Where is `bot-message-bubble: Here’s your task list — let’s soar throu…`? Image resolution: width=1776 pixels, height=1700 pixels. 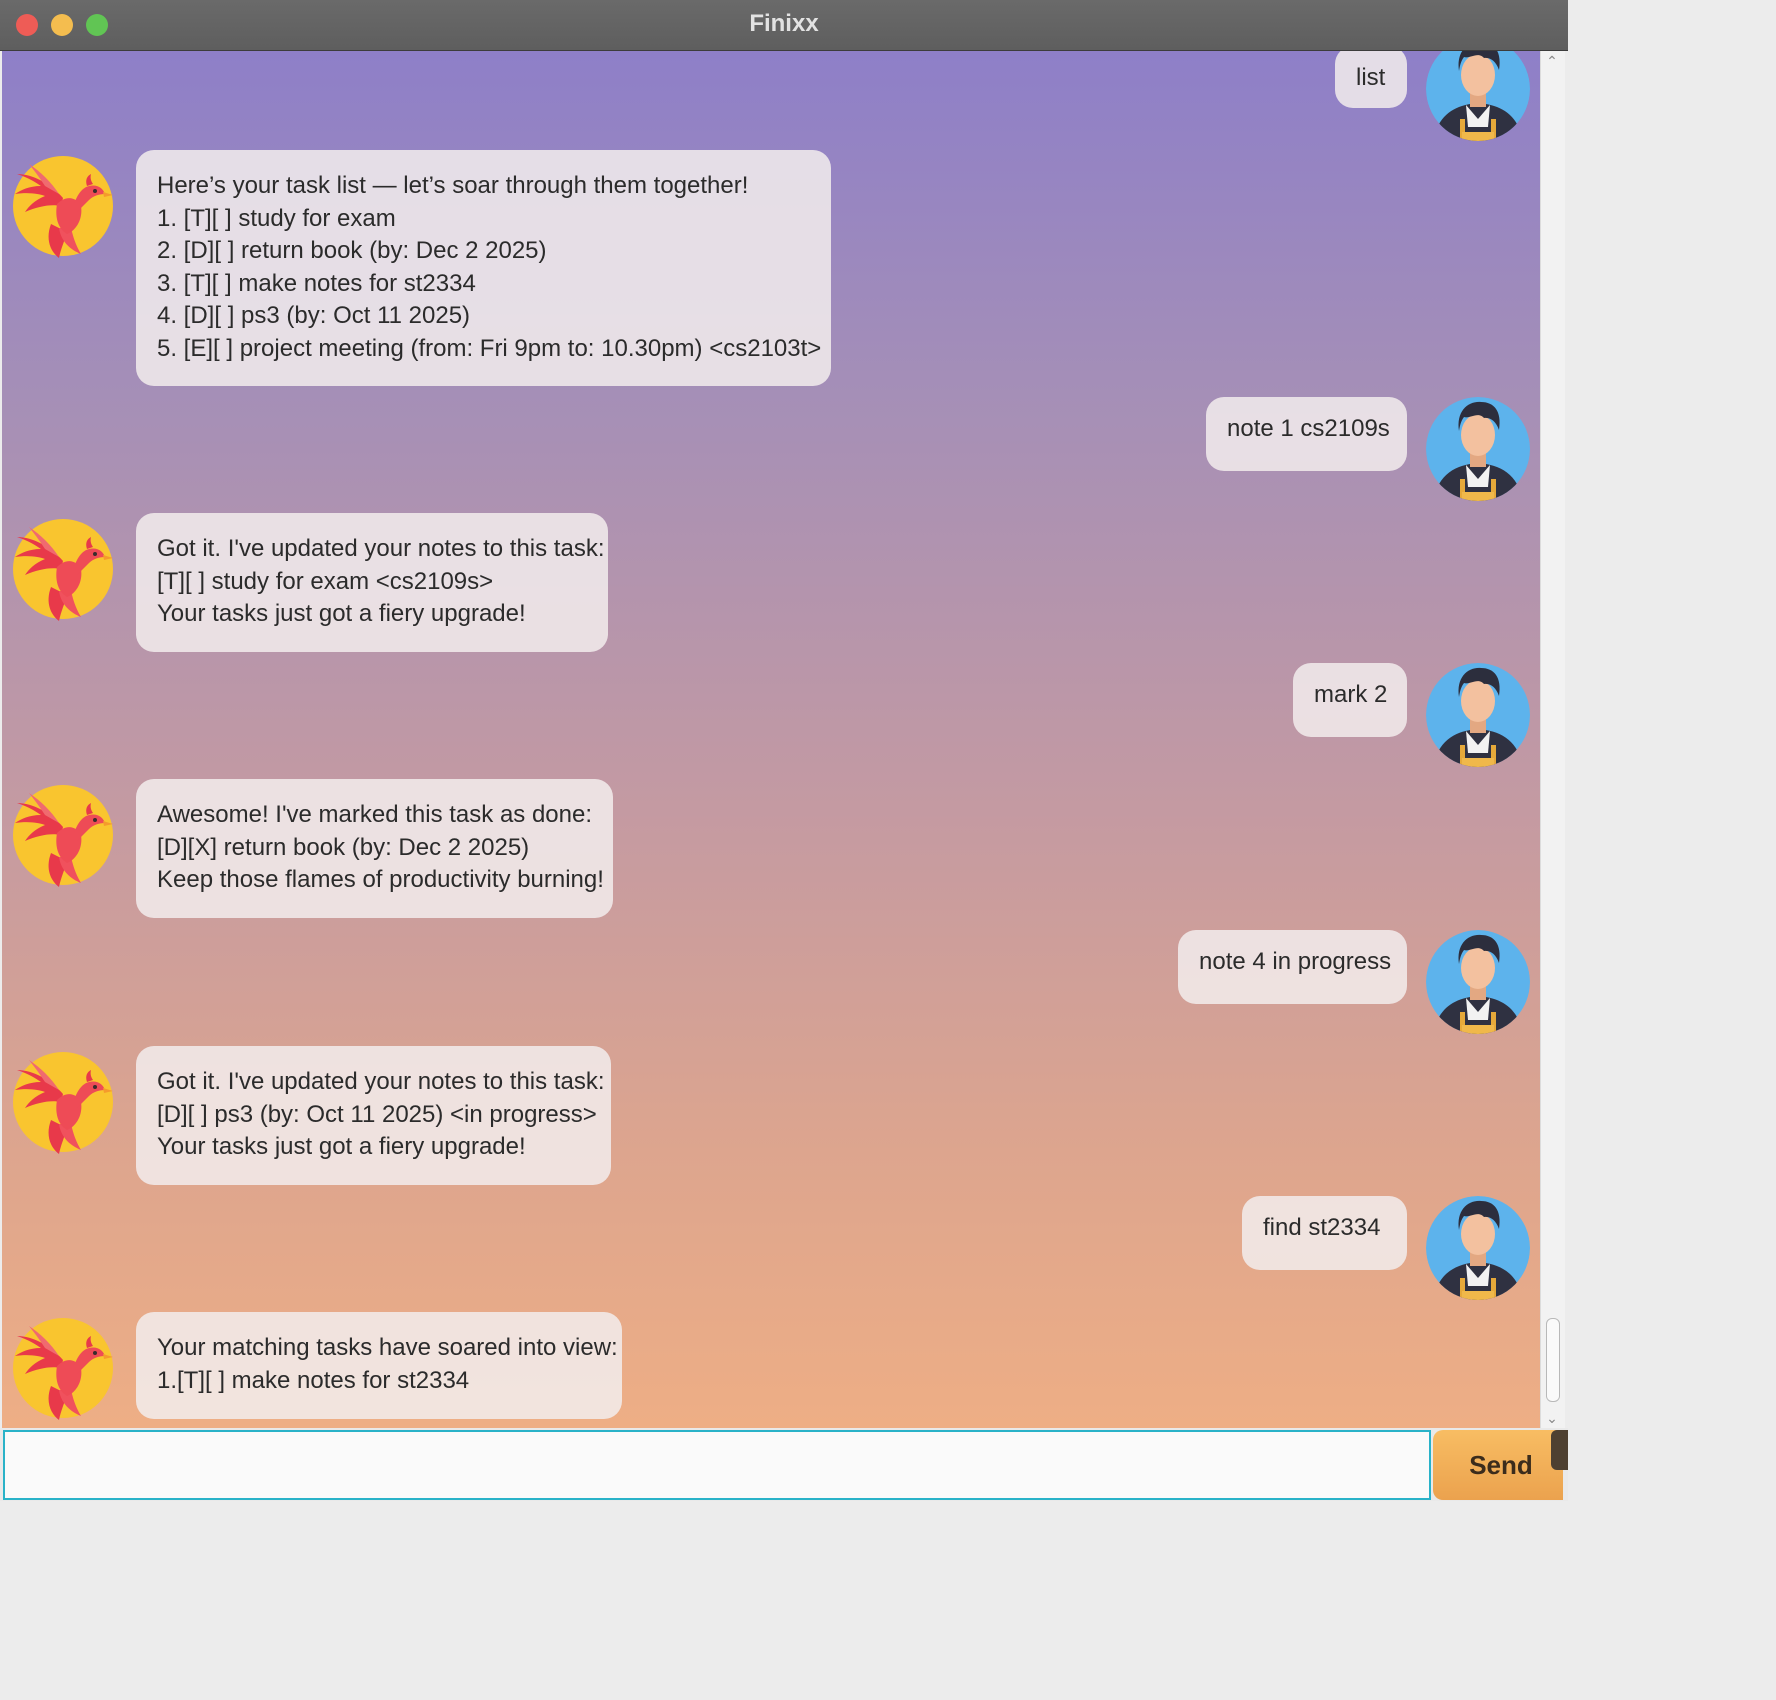
bot-message-bubble: Here’s your task list — let’s soar throu… is located at coordinates (483, 268).